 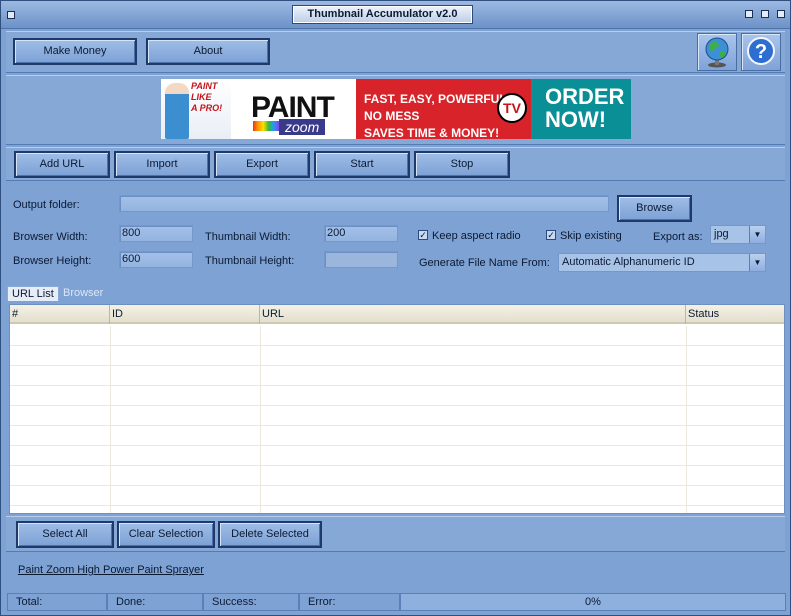 I want to click on maximize-icon, so click(x=765, y=14).